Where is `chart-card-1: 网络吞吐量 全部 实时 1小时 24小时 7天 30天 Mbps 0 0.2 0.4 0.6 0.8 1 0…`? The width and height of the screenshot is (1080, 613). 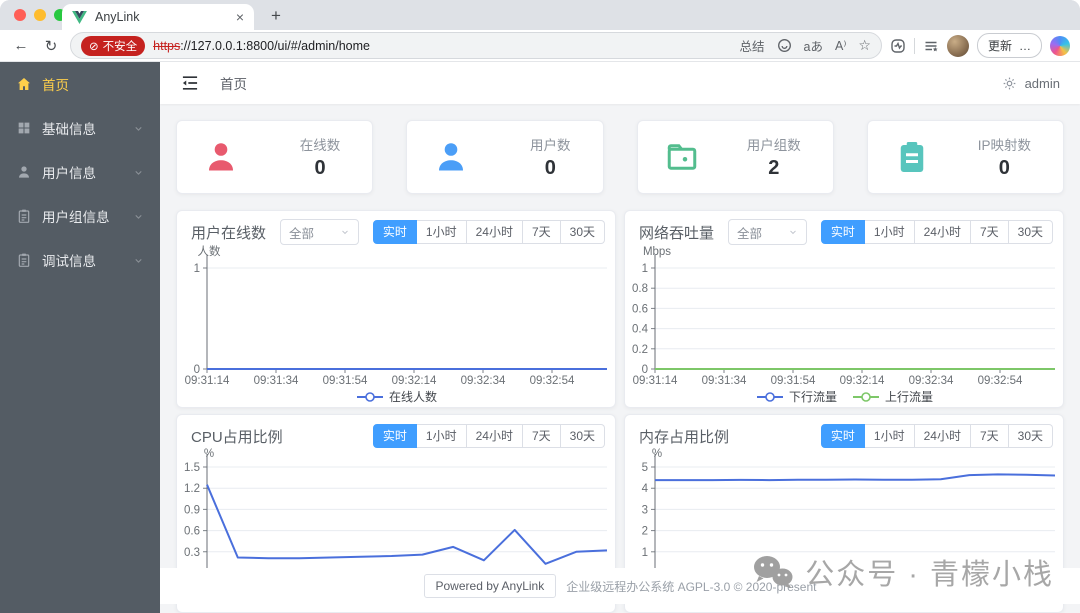
chart-card-1: 网络吞吐量 全部 实时 1小时 24小时 7天 30天 Mbps 0 0.2 0.4 0.6 0.8 1 0… is located at coordinates (844, 309).